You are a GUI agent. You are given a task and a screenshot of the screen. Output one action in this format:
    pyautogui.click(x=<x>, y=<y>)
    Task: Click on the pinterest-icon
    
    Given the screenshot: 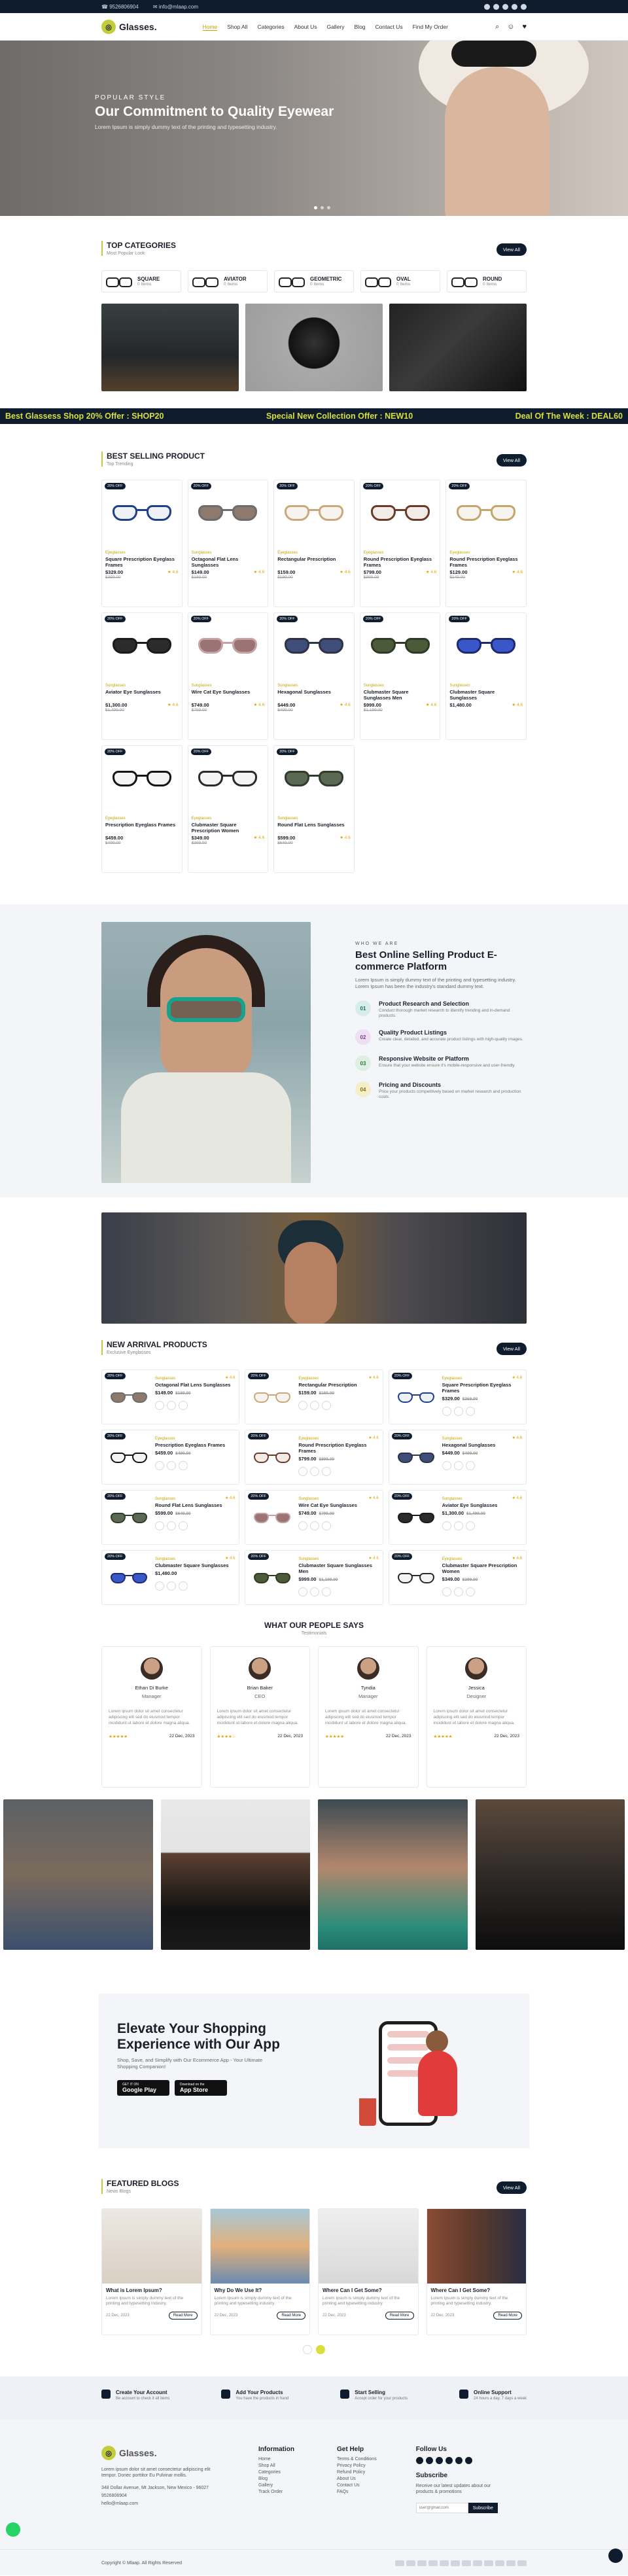 What is the action you would take?
    pyautogui.click(x=468, y=2460)
    